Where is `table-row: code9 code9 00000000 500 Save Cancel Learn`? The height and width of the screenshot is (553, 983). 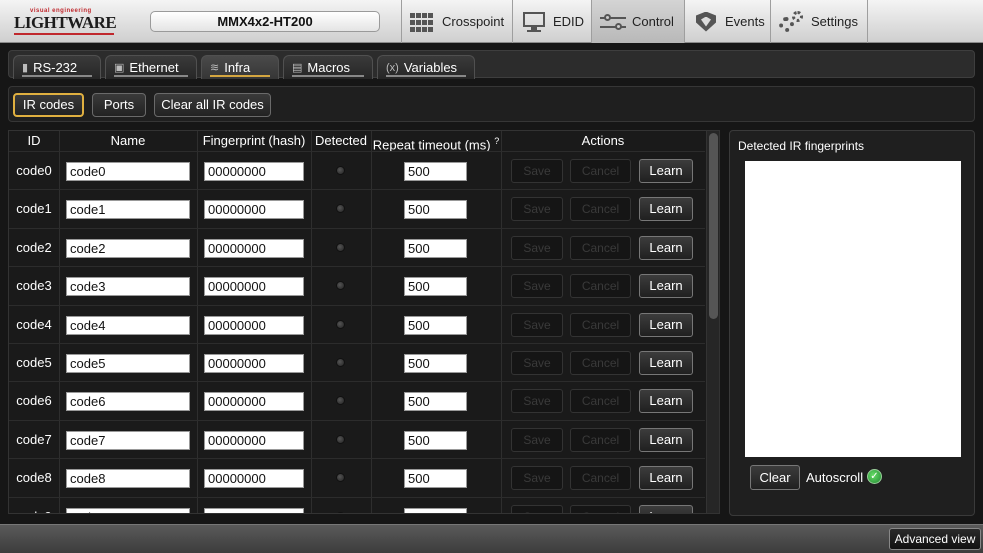
table-row: code9 code9 00000000 500 Save Cancel Learn is located at coordinates (357, 505).